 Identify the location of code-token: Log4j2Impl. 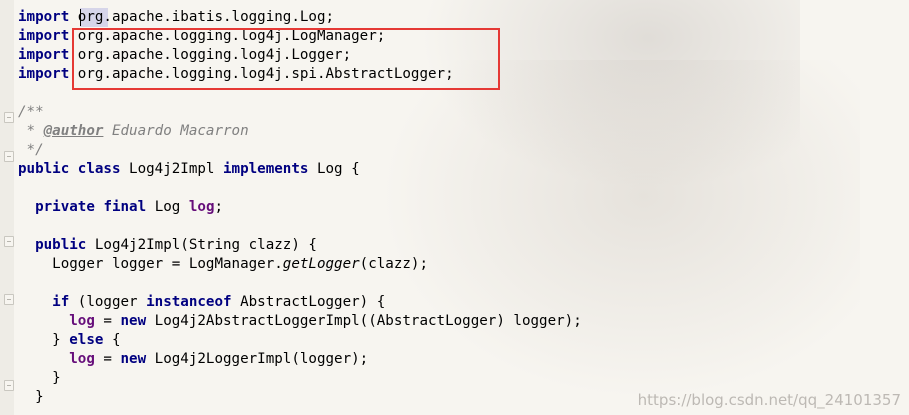
(172, 169).